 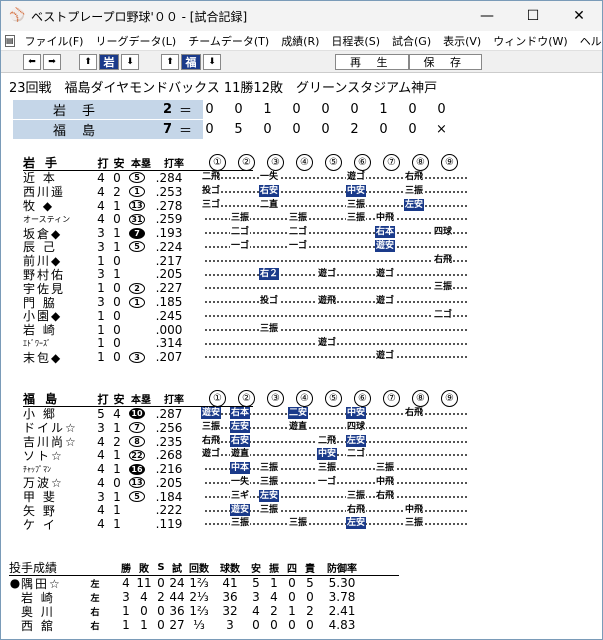 I want to click on pitcher-stat: 3, so click(x=256, y=597).